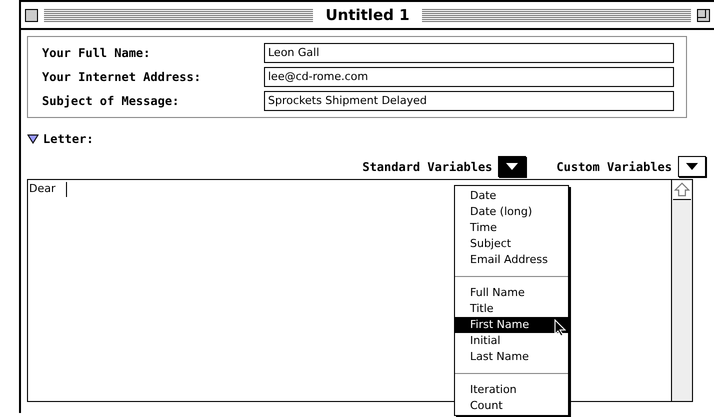 This screenshot has width=714, height=417. Describe the element at coordinates (703, 15) in the screenshot. I see `zoom-box-icon` at that location.